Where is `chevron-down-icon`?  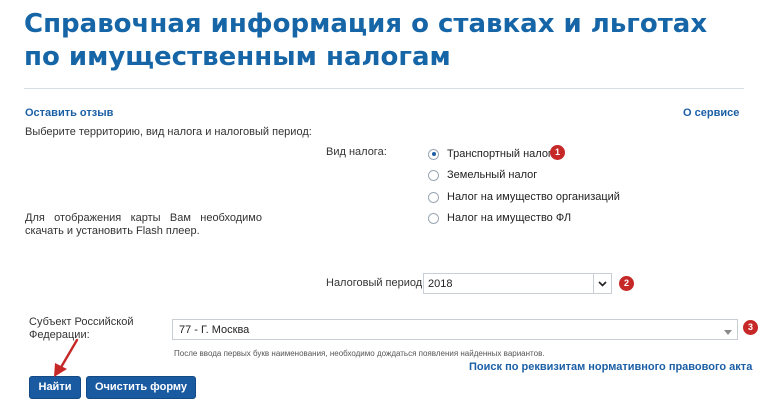 chevron-down-icon is located at coordinates (602, 283).